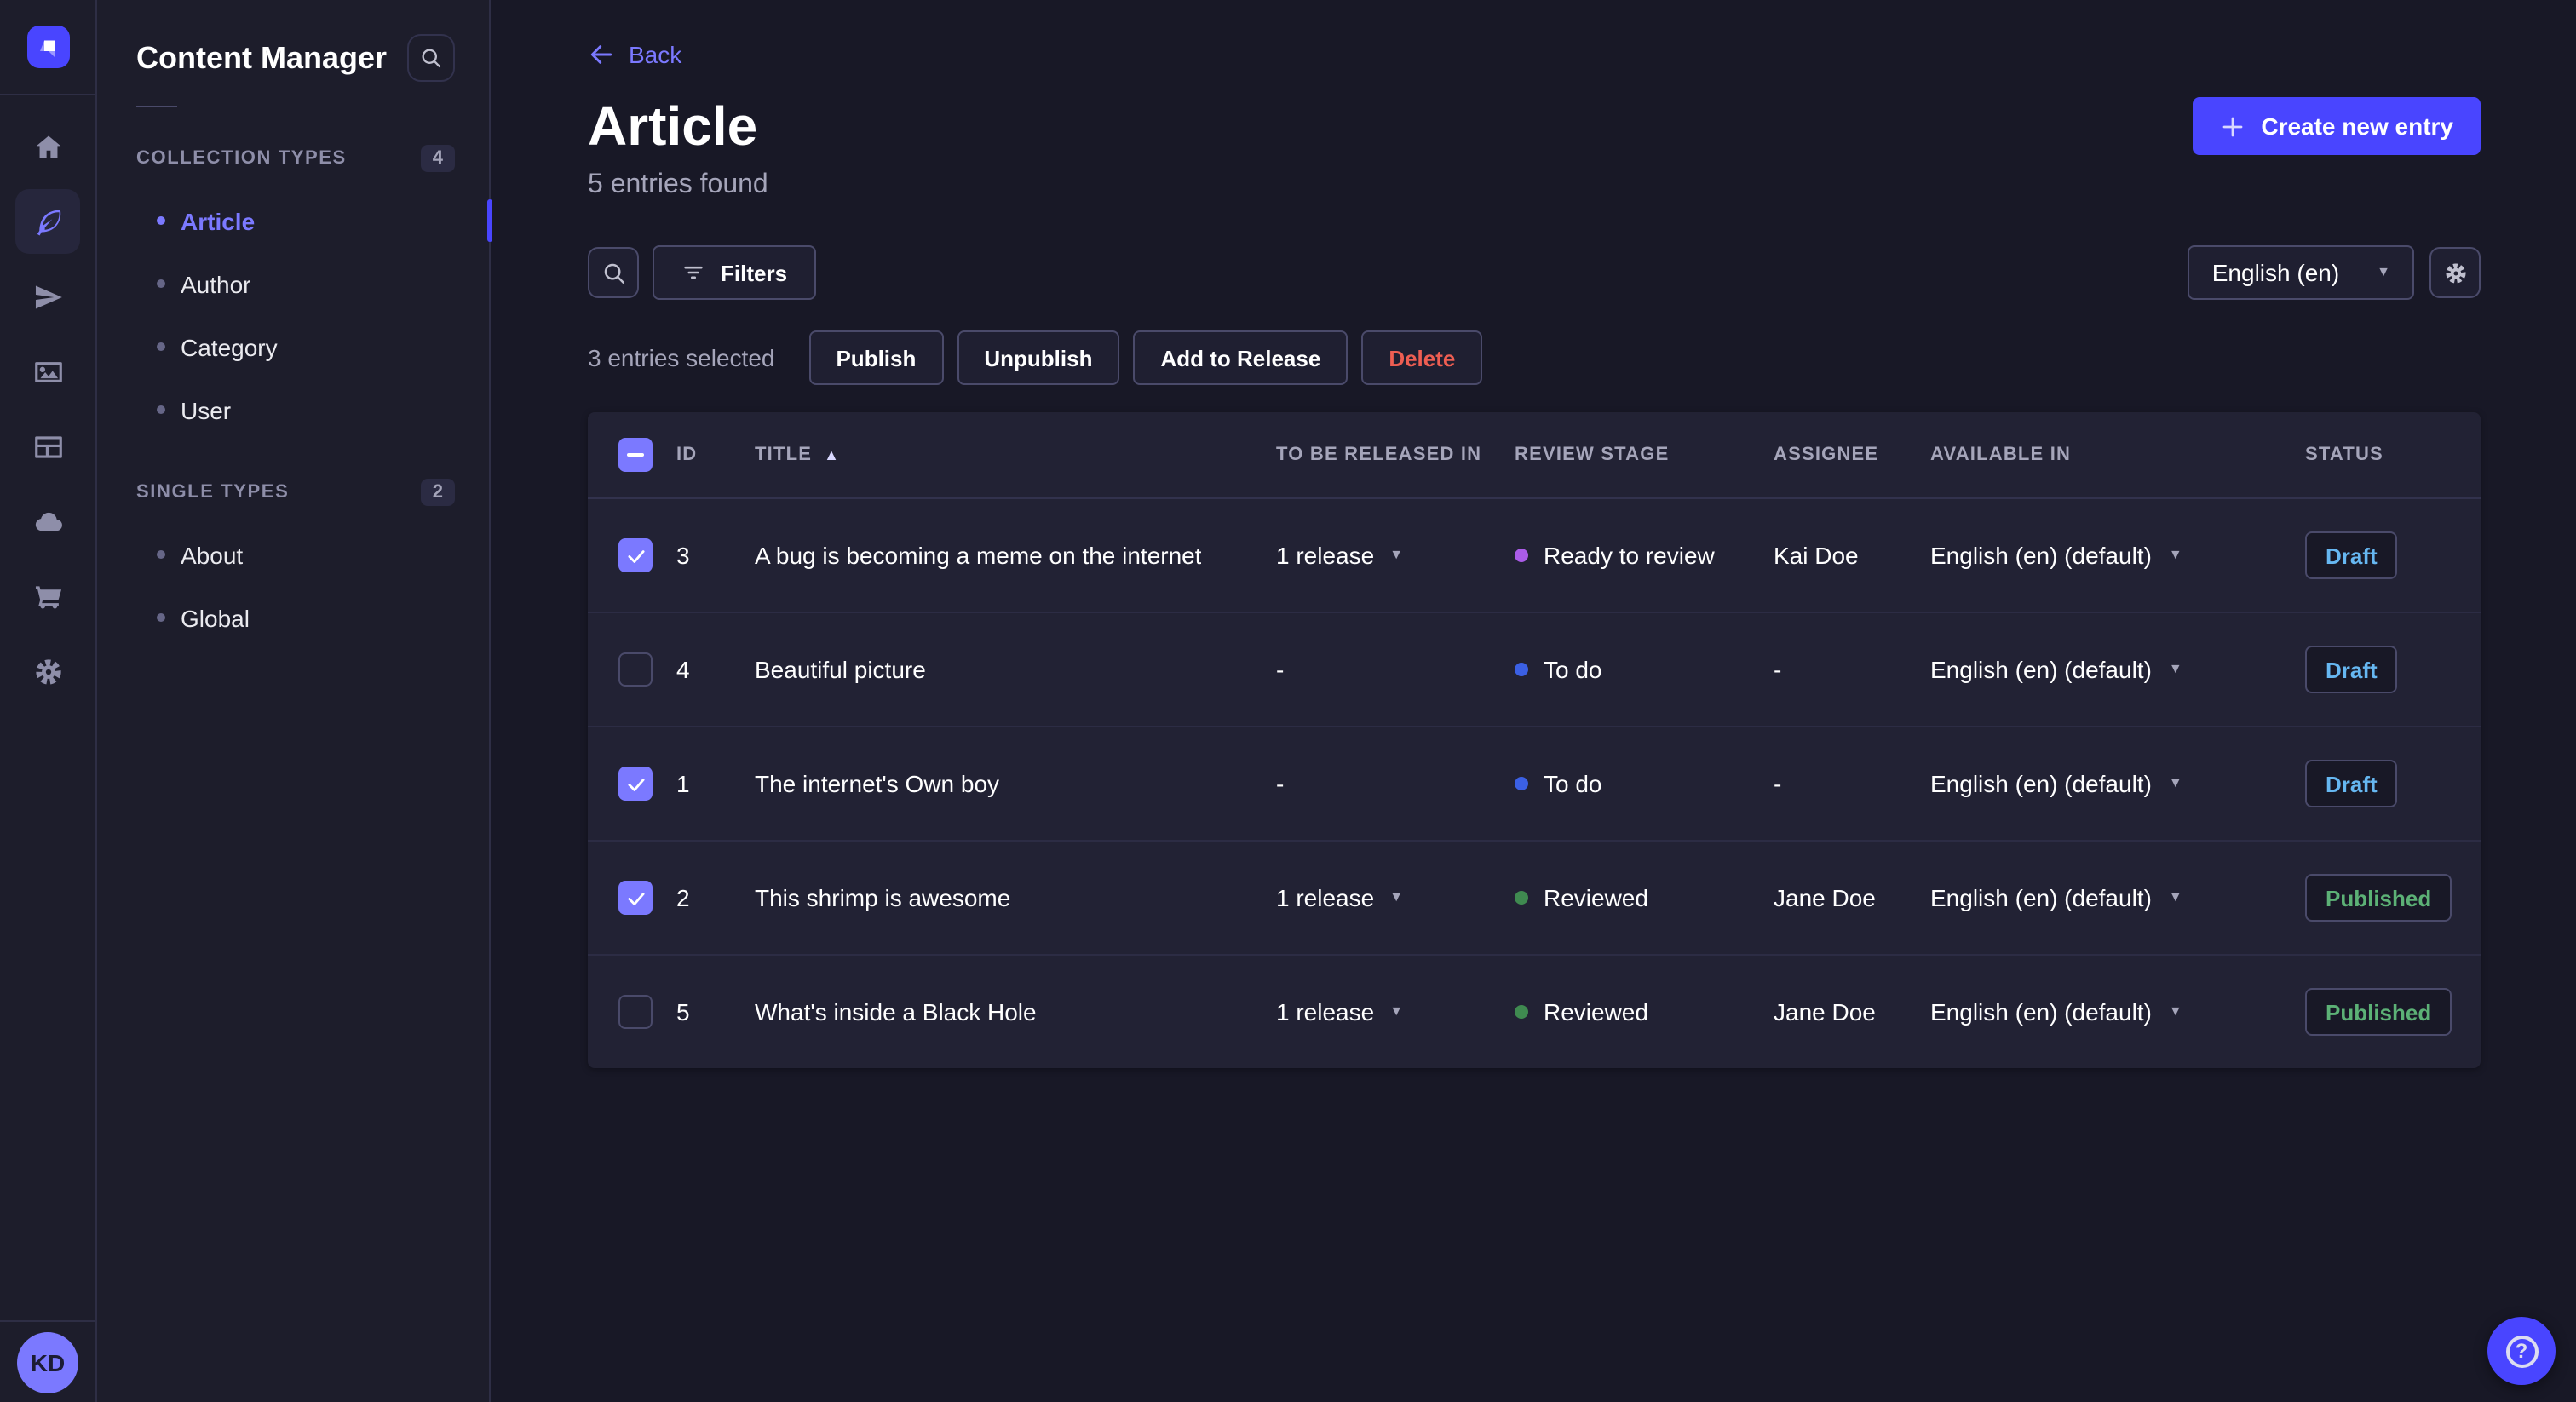  Describe the element at coordinates (2351, 783) in the screenshot. I see `status-badge: Draft` at that location.